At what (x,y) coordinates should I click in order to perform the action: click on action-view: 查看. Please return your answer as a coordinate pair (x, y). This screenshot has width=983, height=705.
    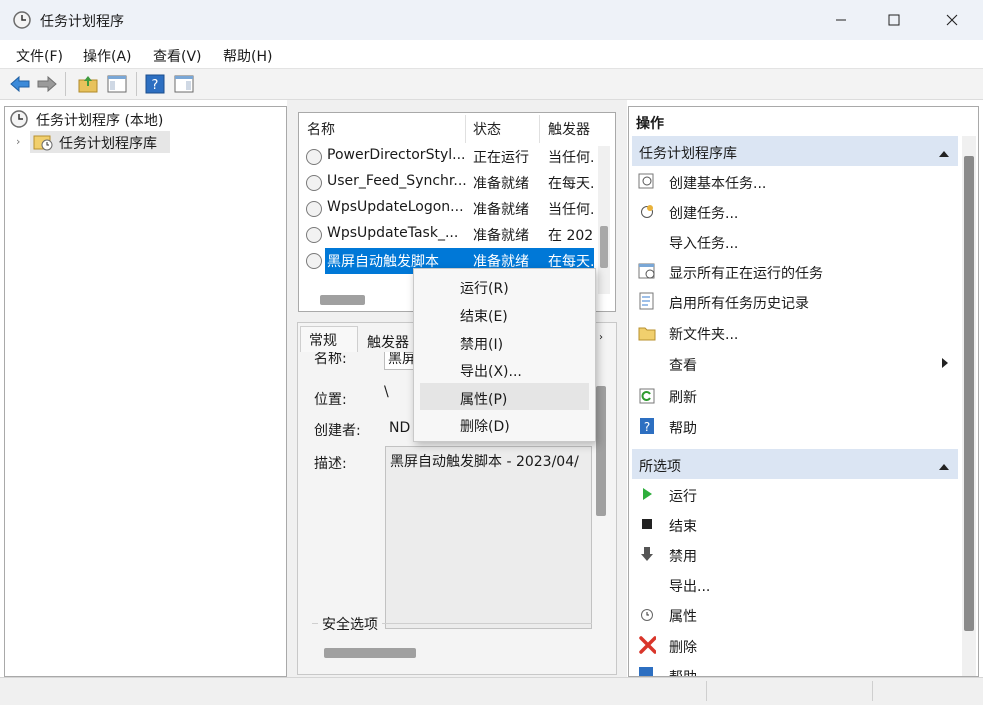
    Looking at the image, I should click on (683, 365).